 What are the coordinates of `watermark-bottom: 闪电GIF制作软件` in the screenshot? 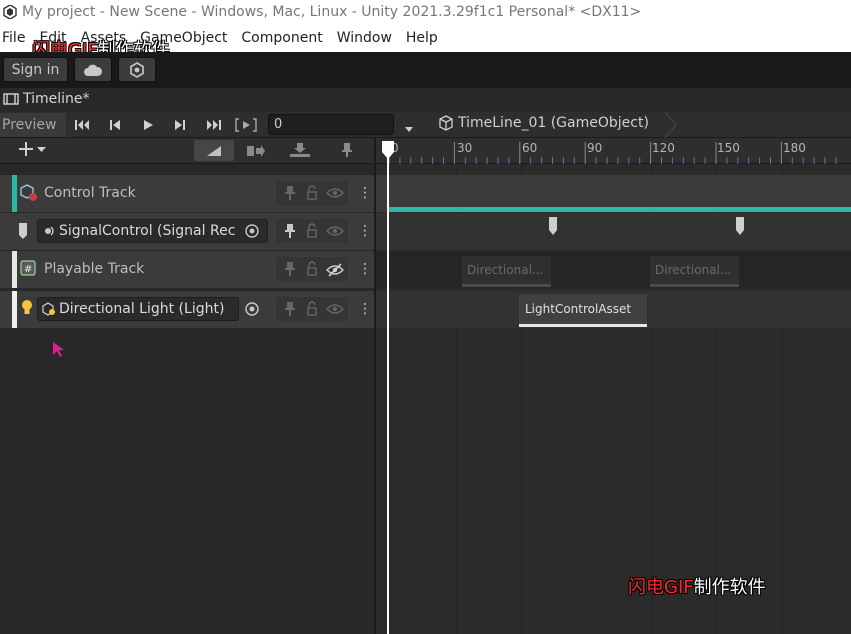 It's located at (697, 586).